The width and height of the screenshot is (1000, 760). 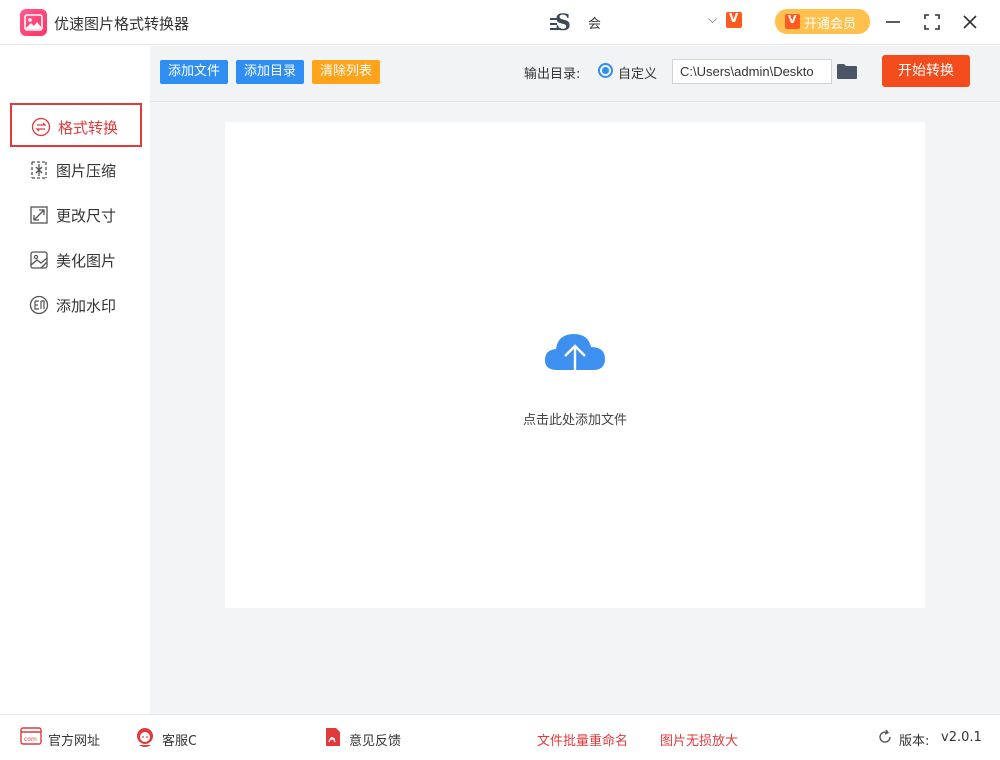 I want to click on user-name: 会, so click(x=595, y=24).